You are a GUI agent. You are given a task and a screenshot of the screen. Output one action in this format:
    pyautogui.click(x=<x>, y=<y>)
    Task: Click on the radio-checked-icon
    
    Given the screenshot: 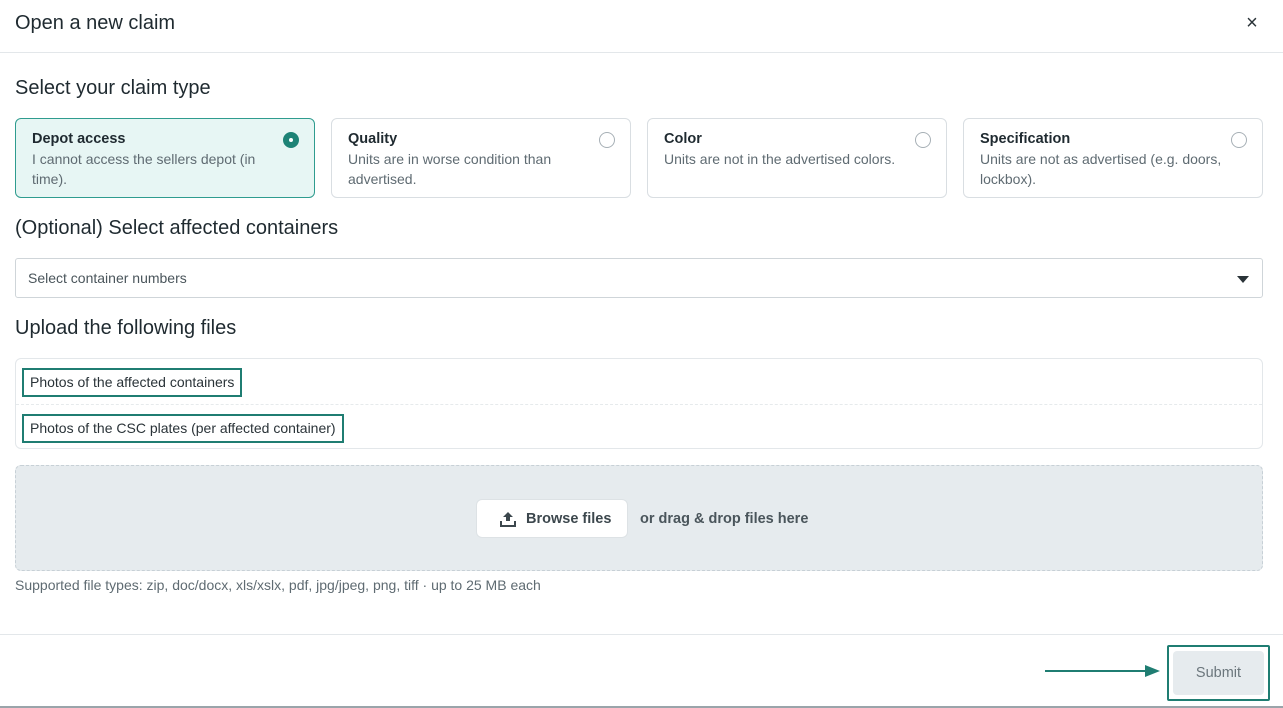 What is the action you would take?
    pyautogui.click(x=291, y=140)
    